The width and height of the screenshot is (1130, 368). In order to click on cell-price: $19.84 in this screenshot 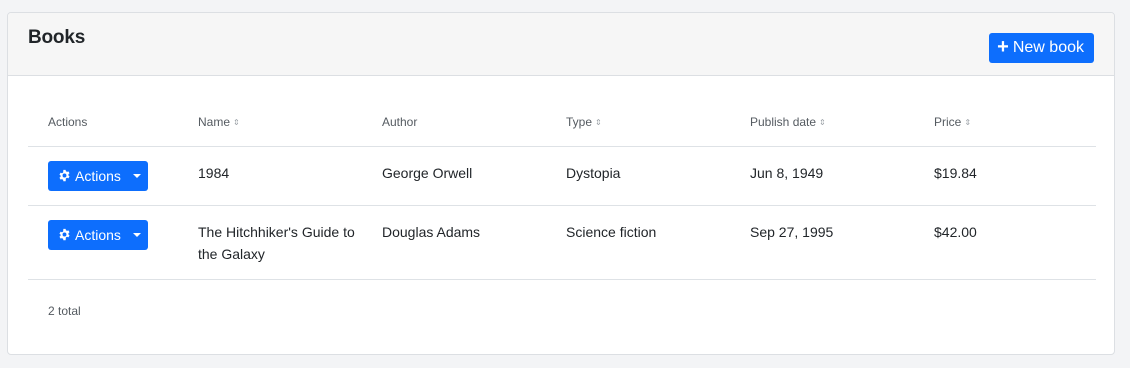, I will do `click(1005, 176)`.